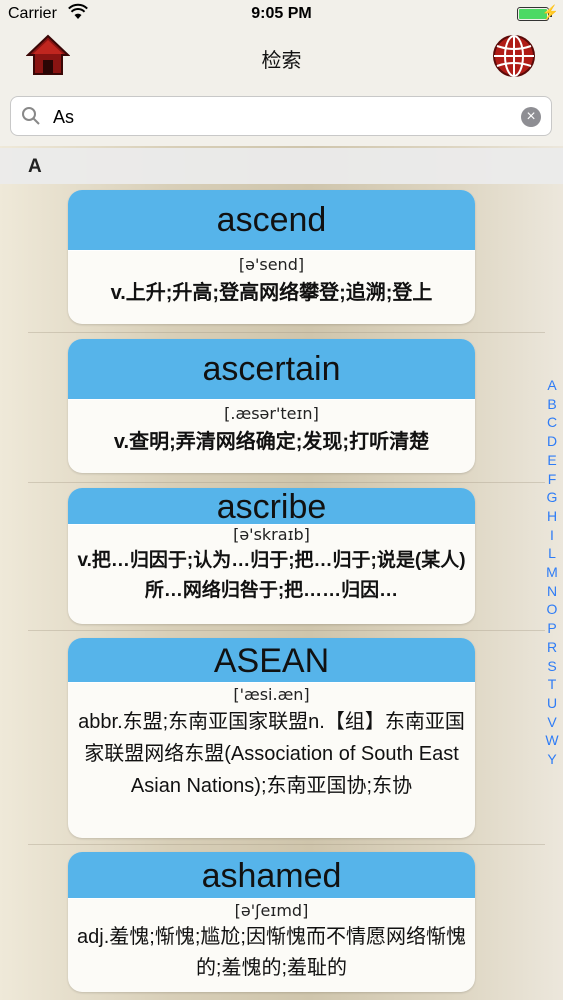 This screenshot has height=1000, width=563. I want to click on index-letter: D, so click(552, 441).